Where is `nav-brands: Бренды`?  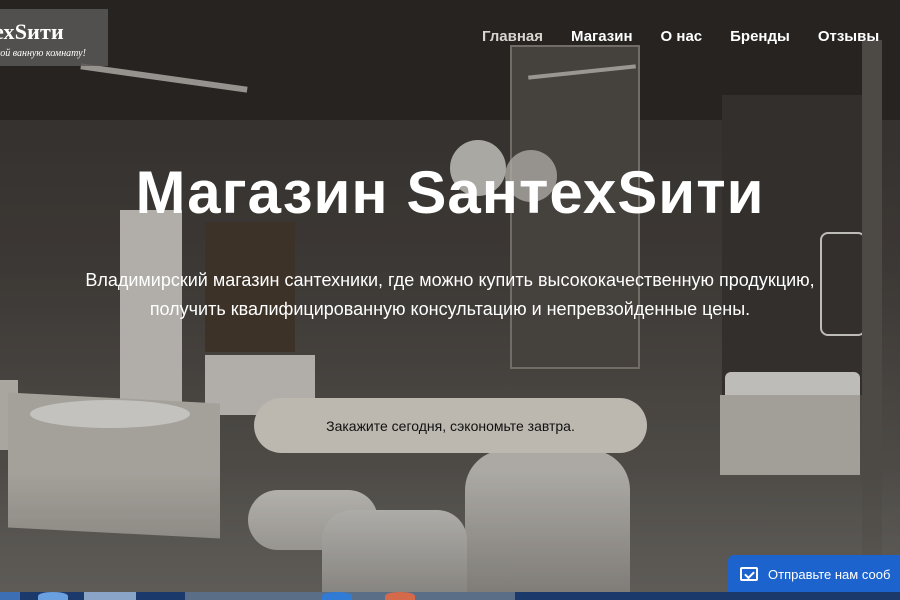 nav-brands: Бренды is located at coordinates (760, 36).